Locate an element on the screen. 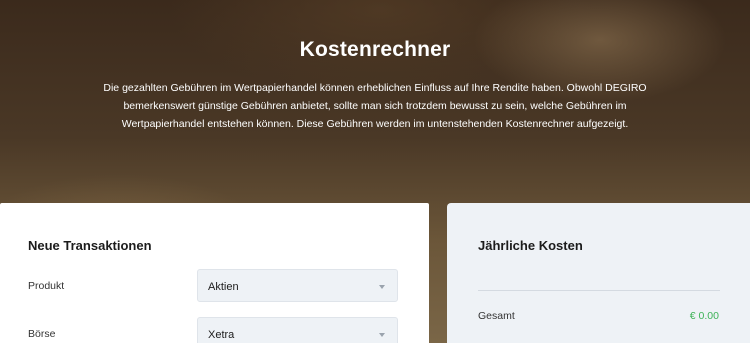 This screenshot has width=750, height=343. product-select: Aktien is located at coordinates (297, 285).